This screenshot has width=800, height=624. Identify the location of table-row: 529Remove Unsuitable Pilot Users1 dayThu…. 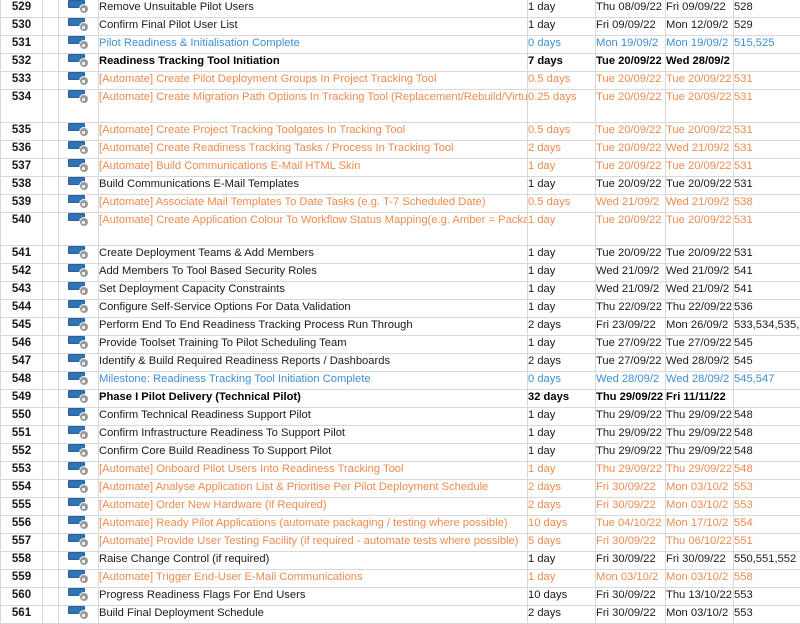
(400, 9).